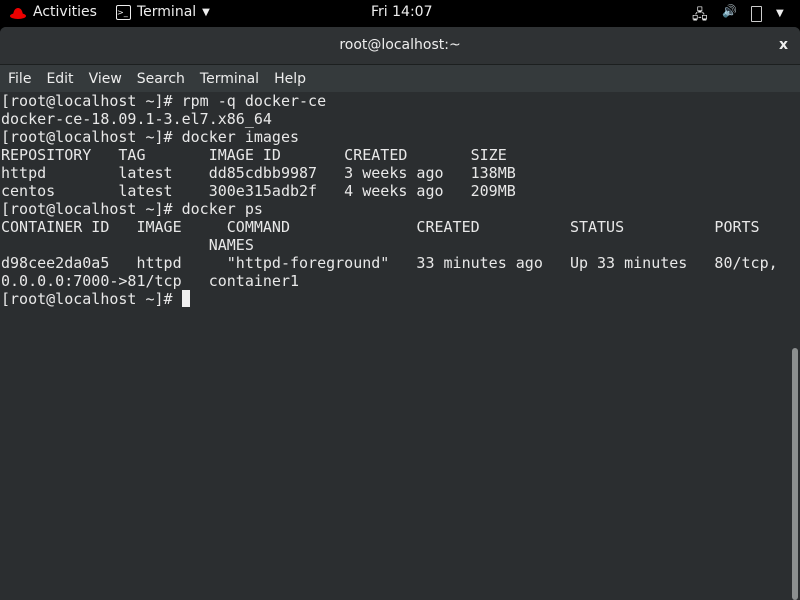  What do you see at coordinates (206, 12) in the screenshot?
I see `chevron-down-icon: ▼` at bounding box center [206, 12].